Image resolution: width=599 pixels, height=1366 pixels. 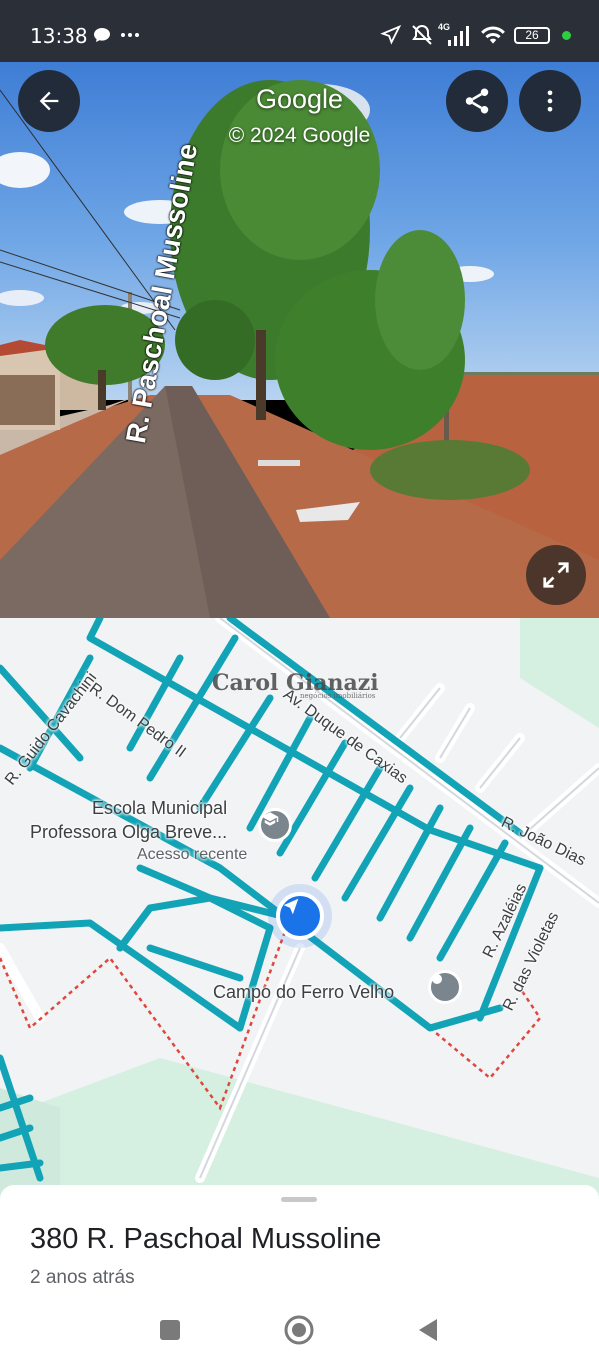 I want to click on battery-level: 26, so click(x=532, y=35).